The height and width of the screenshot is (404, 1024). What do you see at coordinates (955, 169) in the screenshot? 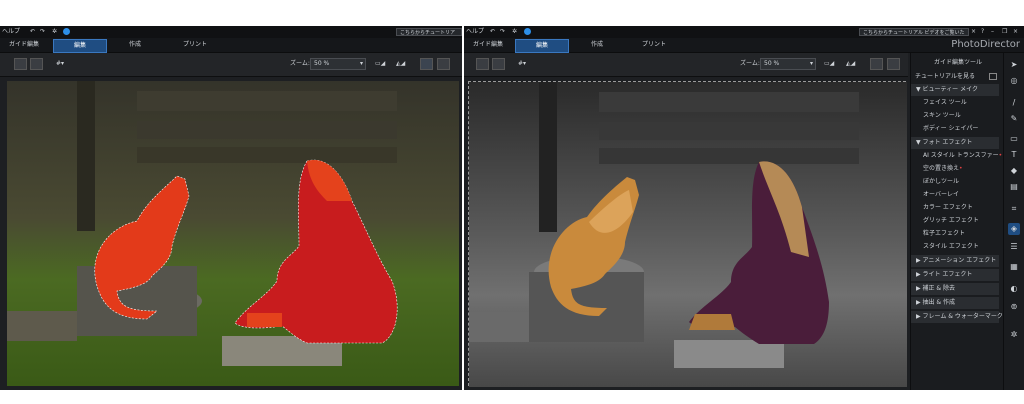
I see `sidebar-item-sky-replacement: 空の置き換え•` at bounding box center [955, 169].